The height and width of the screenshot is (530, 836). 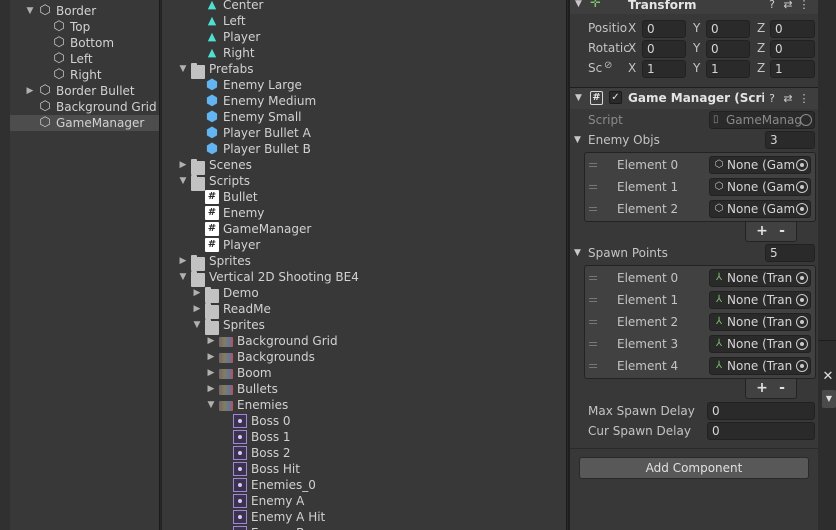 I want to click on project-item-readme: ▶ ReadMe, so click(x=363, y=310).